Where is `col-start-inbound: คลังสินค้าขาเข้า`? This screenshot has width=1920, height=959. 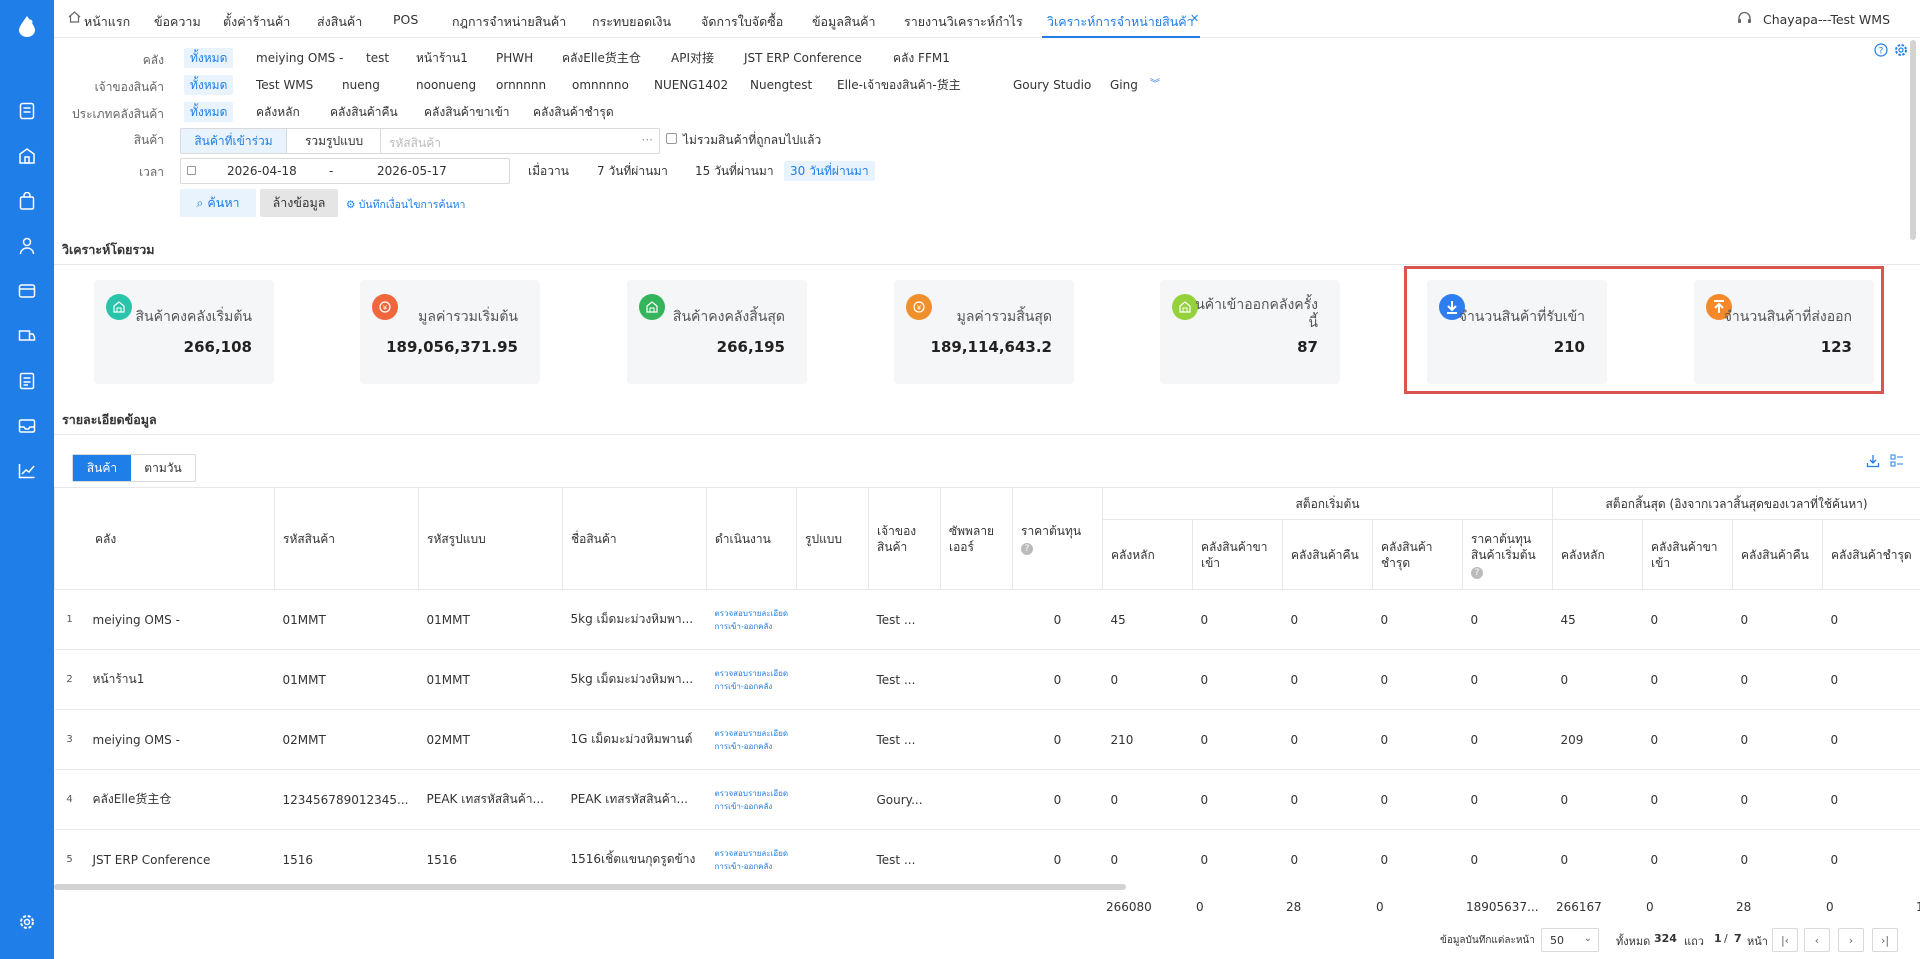
col-start-inbound: คลังสินค้าขาเข้า is located at coordinates (1237, 554).